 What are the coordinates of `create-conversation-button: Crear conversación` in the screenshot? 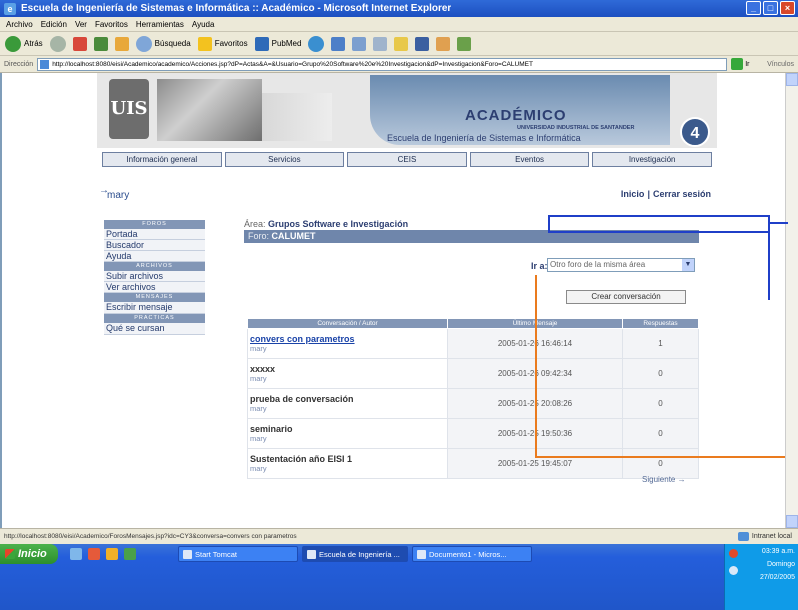 It's located at (626, 297).